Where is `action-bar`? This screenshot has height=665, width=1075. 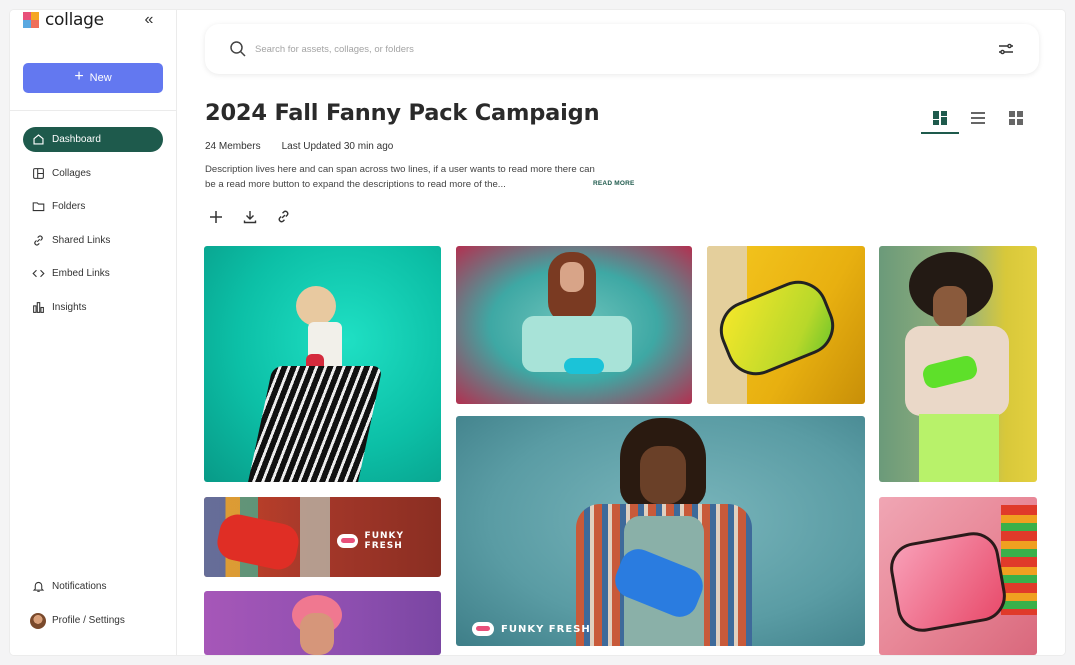
action-bar is located at coordinates (249, 216).